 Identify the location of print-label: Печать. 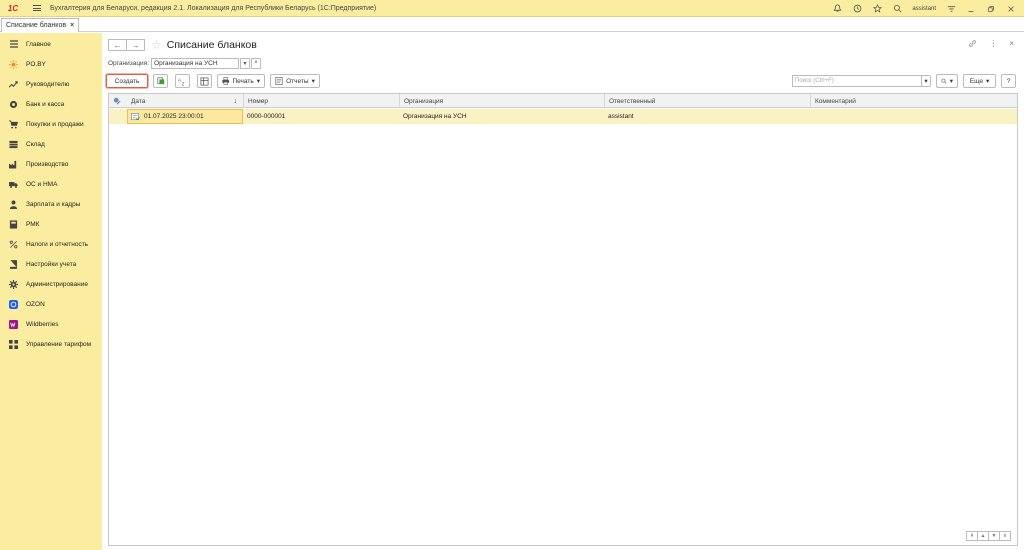
(243, 81).